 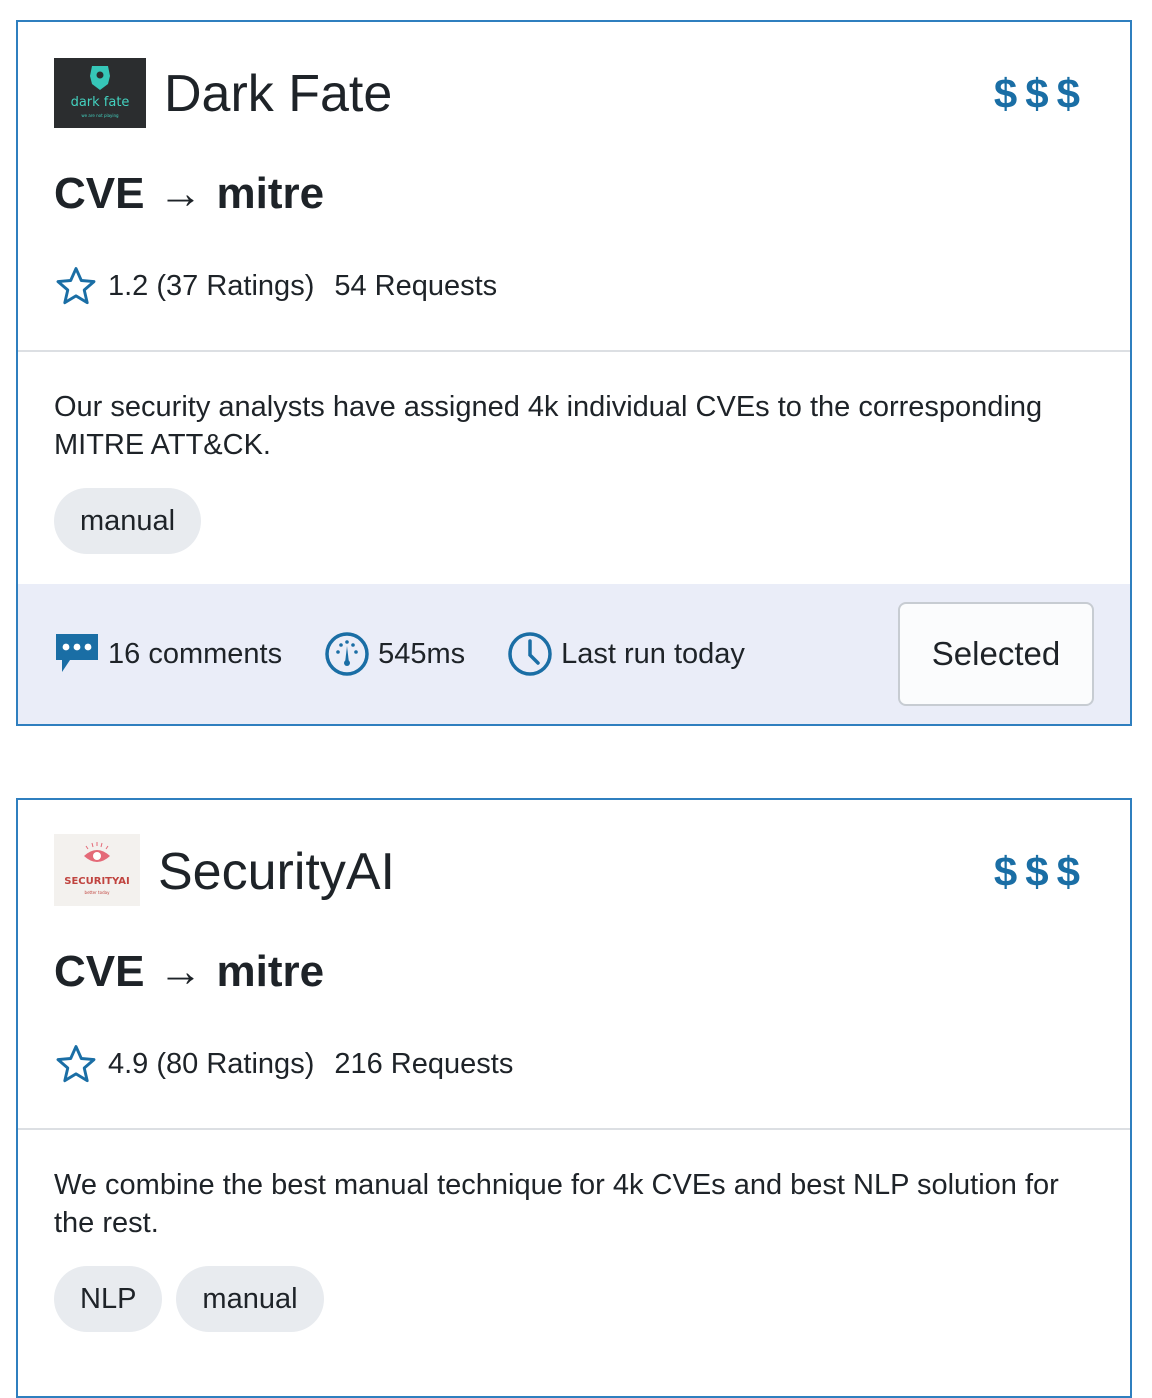 I want to click on provider-name: SecurityAI, so click(x=276, y=872).